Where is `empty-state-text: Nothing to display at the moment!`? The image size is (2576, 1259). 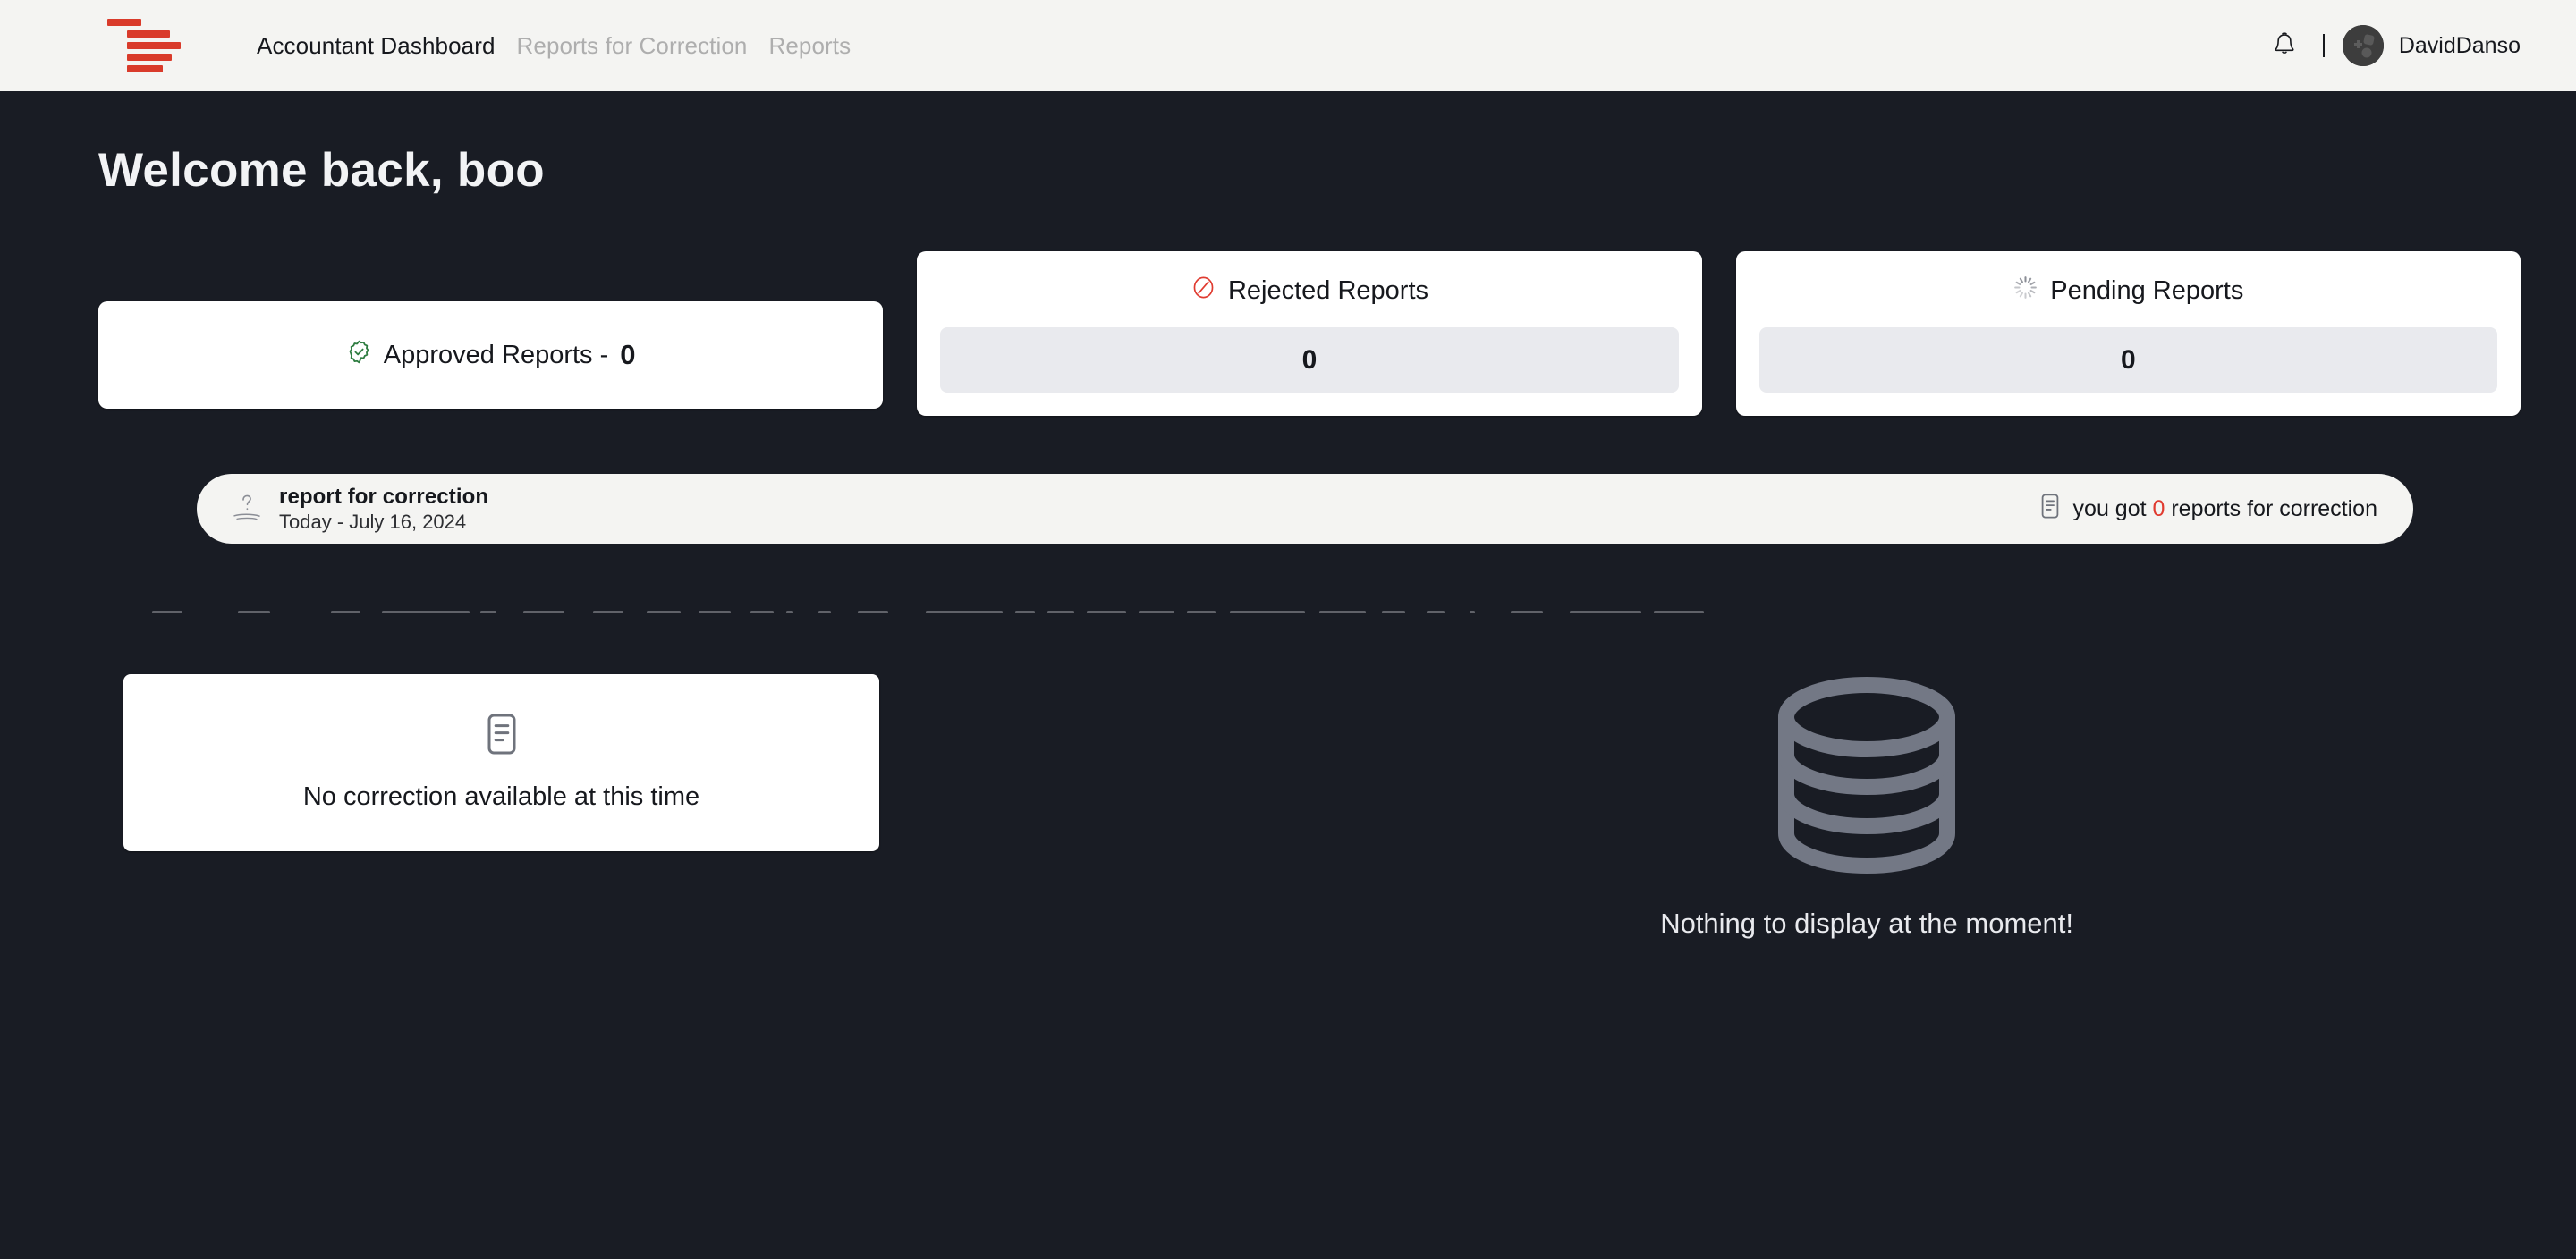 empty-state-text: Nothing to display at the moment! is located at coordinates (1866, 923).